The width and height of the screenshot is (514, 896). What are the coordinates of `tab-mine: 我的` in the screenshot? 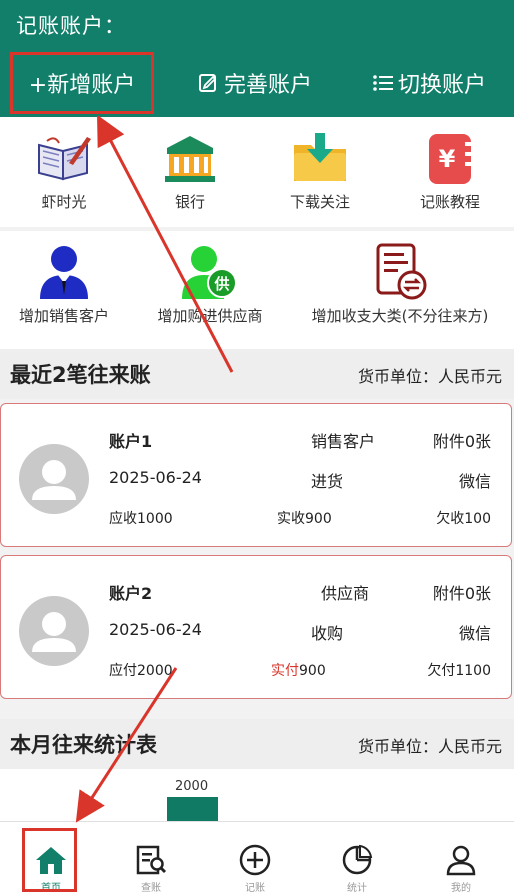 It's located at (461, 859).